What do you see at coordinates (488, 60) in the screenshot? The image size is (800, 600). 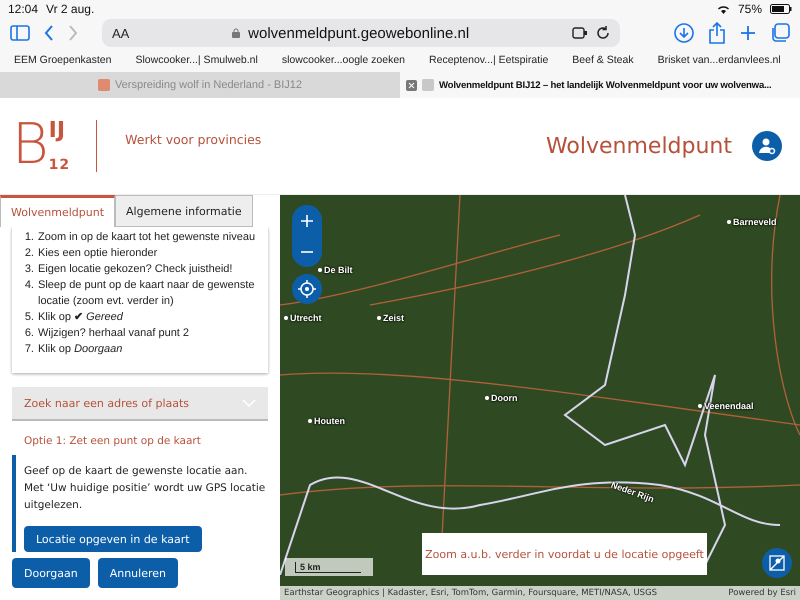 I see `bookmark-link: Receptenov...| Eetspiratie` at bounding box center [488, 60].